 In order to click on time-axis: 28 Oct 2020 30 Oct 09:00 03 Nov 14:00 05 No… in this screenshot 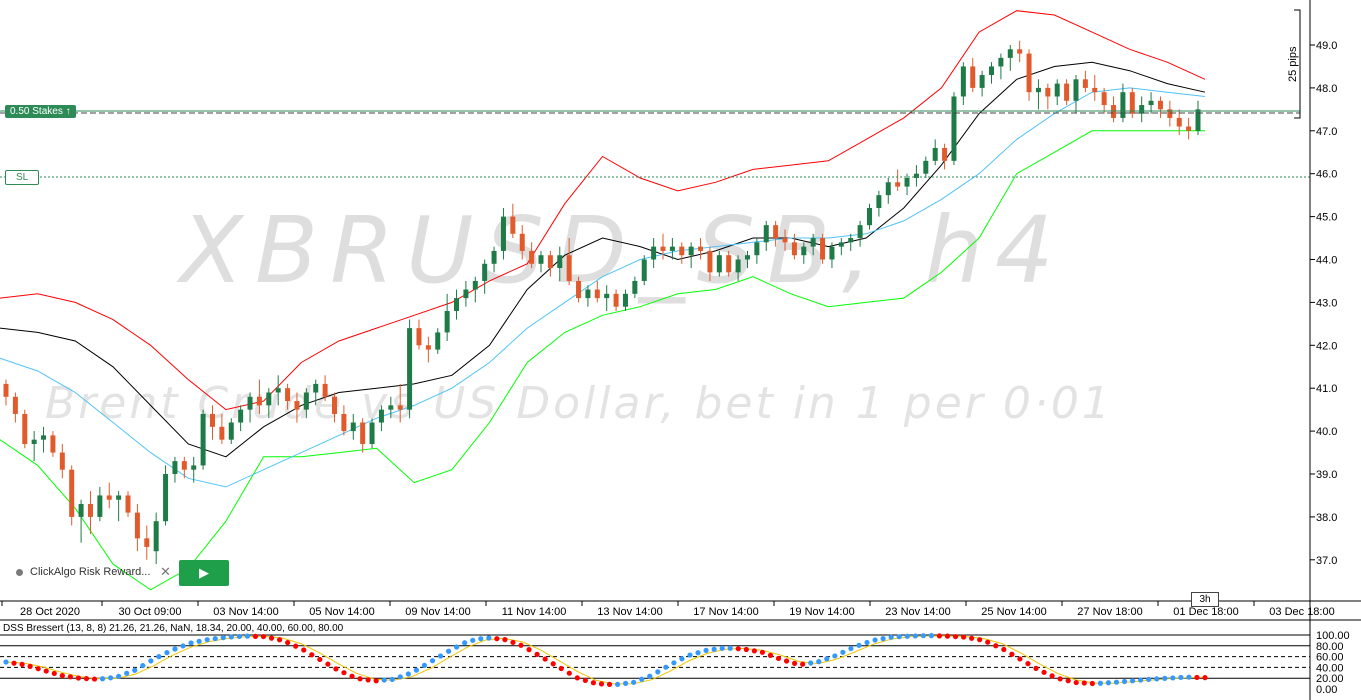, I will do `click(668, 609)`.